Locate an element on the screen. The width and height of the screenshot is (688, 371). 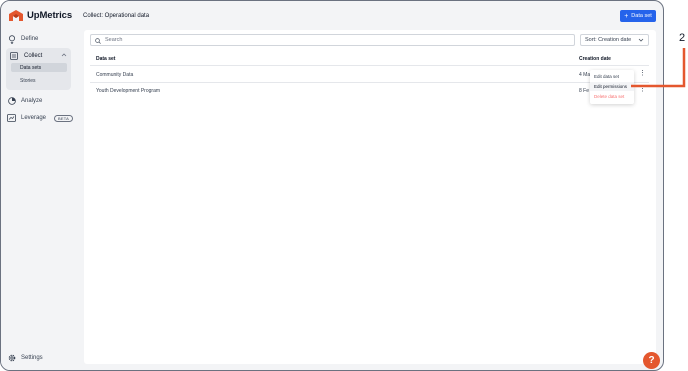
sidebar-item-analyze: Analyze is located at coordinates (24, 101).